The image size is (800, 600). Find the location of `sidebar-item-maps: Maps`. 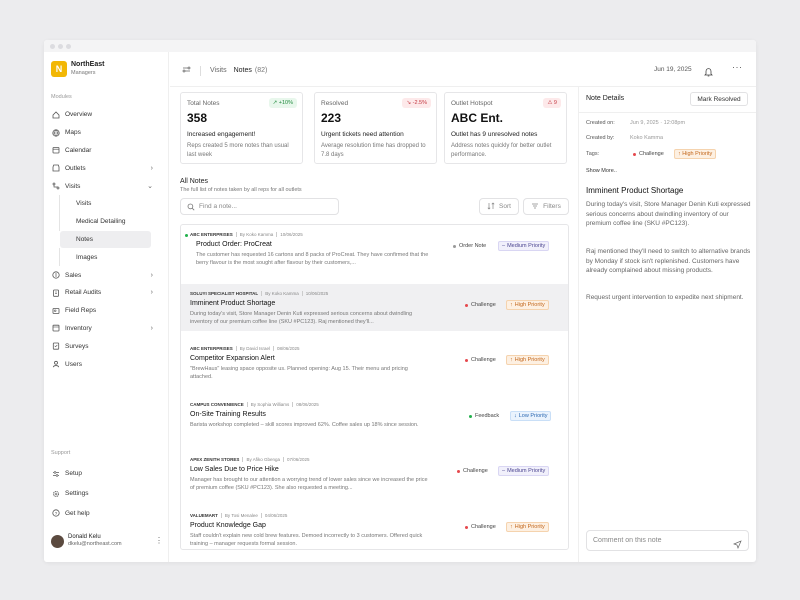

sidebar-item-maps: Maps is located at coordinates (106, 133).